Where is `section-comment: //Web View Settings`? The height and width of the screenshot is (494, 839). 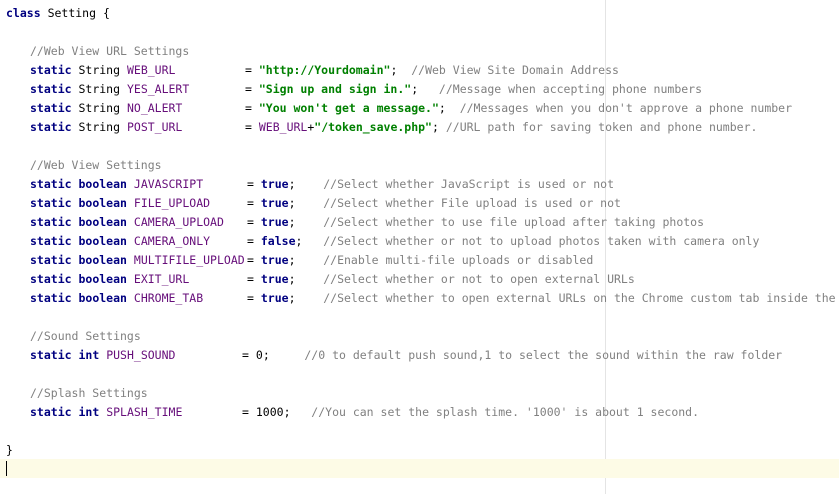 section-comment: //Web View Settings is located at coordinates (96, 165).